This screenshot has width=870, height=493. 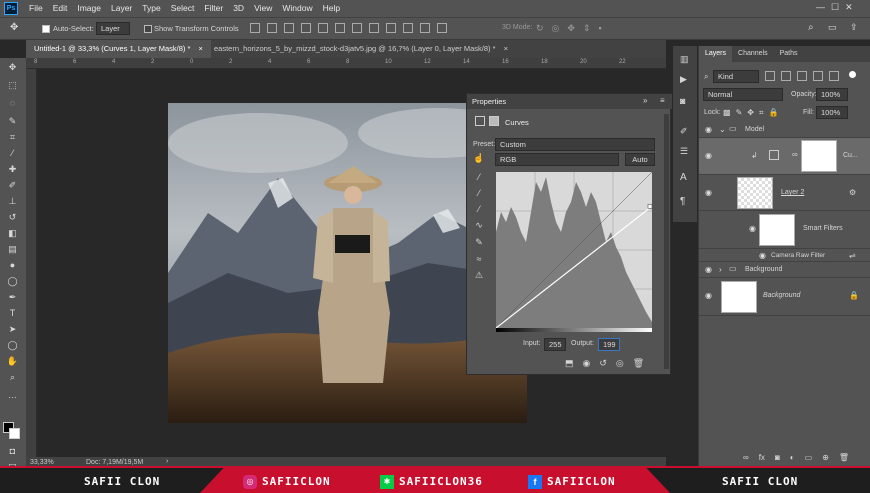 What do you see at coordinates (12, 217) in the screenshot?
I see `history-brush-tool-icon: ↺` at bounding box center [12, 217].